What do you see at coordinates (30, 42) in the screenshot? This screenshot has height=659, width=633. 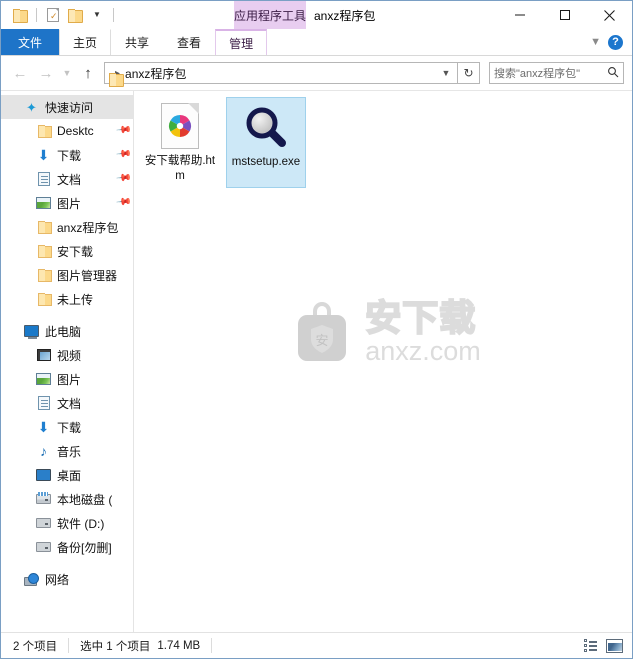 I see `tab-file: 文件` at bounding box center [30, 42].